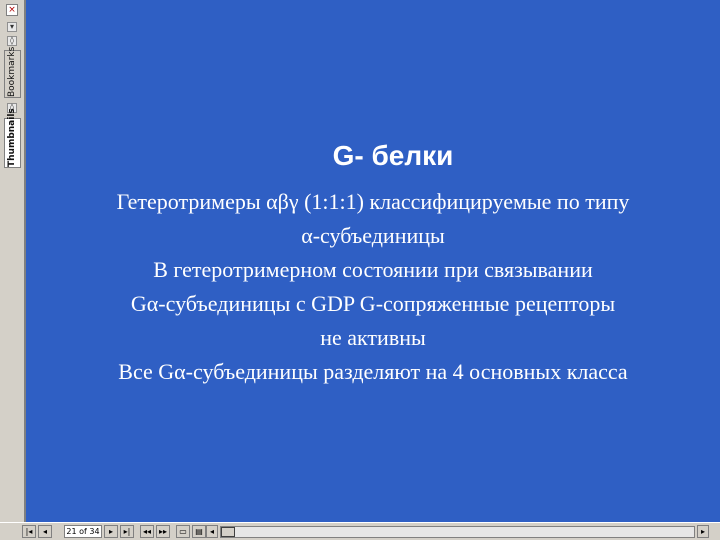 The width and height of the screenshot is (720, 540). I want to click on previous-page-button: ◂, so click(45, 531).